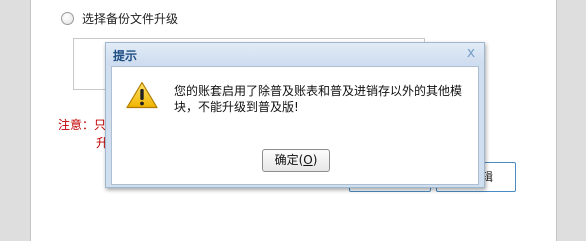 Image resolution: width=586 pixels, height=241 pixels. I want to click on ok-label-suffix: ), so click(315, 160).